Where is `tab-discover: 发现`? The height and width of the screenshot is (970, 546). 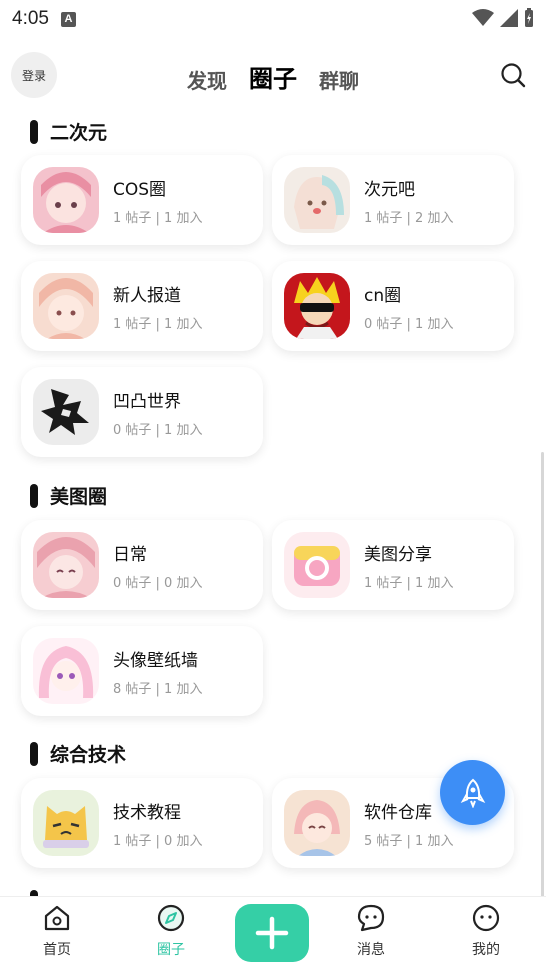 tab-discover: 发现 is located at coordinates (207, 79).